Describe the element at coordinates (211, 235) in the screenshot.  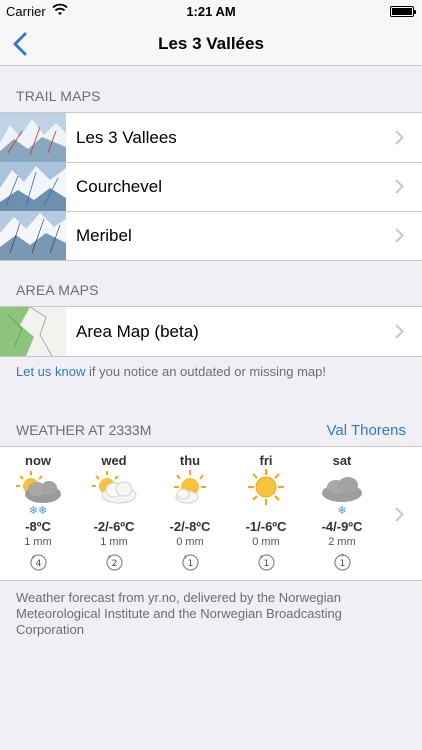
I see `trail-map-meribel: Meribel` at that location.